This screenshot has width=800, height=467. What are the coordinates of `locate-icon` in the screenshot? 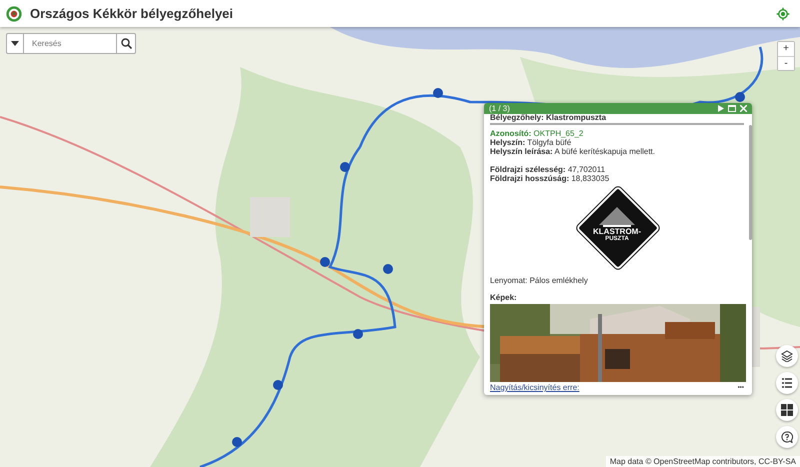 It's located at (783, 13).